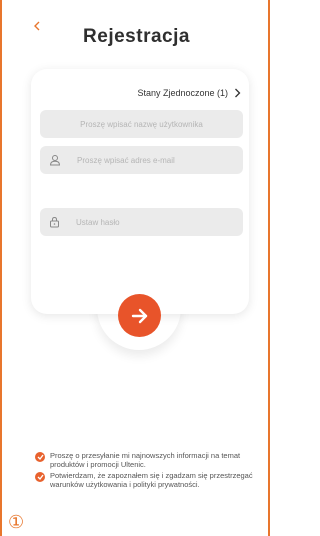  What do you see at coordinates (126, 160) in the screenshot?
I see `email-placeholder: Proszę wpisać adres e-mail` at bounding box center [126, 160].